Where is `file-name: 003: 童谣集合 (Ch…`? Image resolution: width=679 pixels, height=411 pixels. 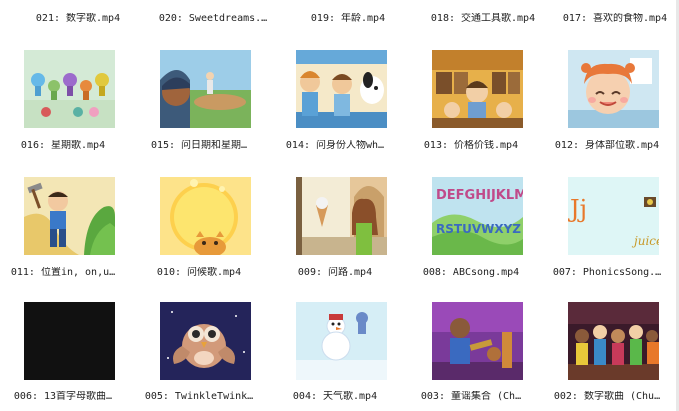 file-name: 003: 童谣集合 (Ch… is located at coordinates (471, 396).